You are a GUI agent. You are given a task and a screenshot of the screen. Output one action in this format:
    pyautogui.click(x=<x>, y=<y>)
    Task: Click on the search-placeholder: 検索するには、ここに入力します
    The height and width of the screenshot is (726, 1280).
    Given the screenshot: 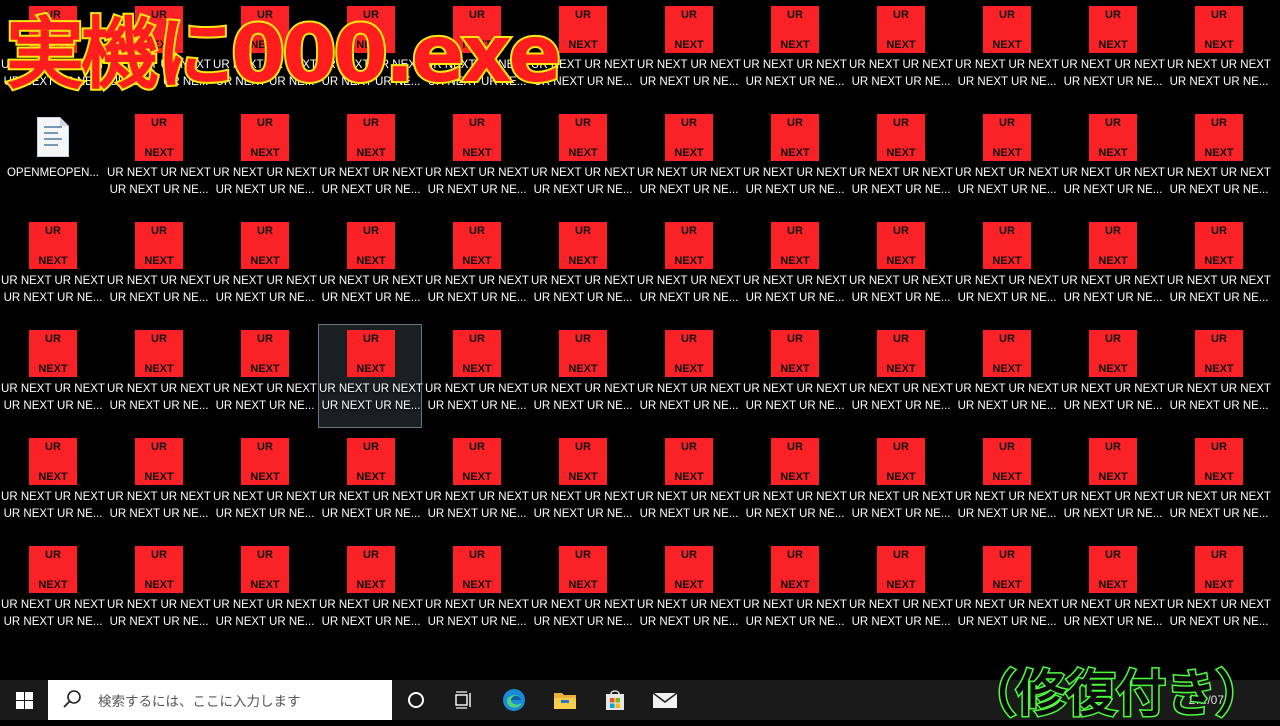 What is the action you would take?
    pyautogui.click(x=199, y=702)
    